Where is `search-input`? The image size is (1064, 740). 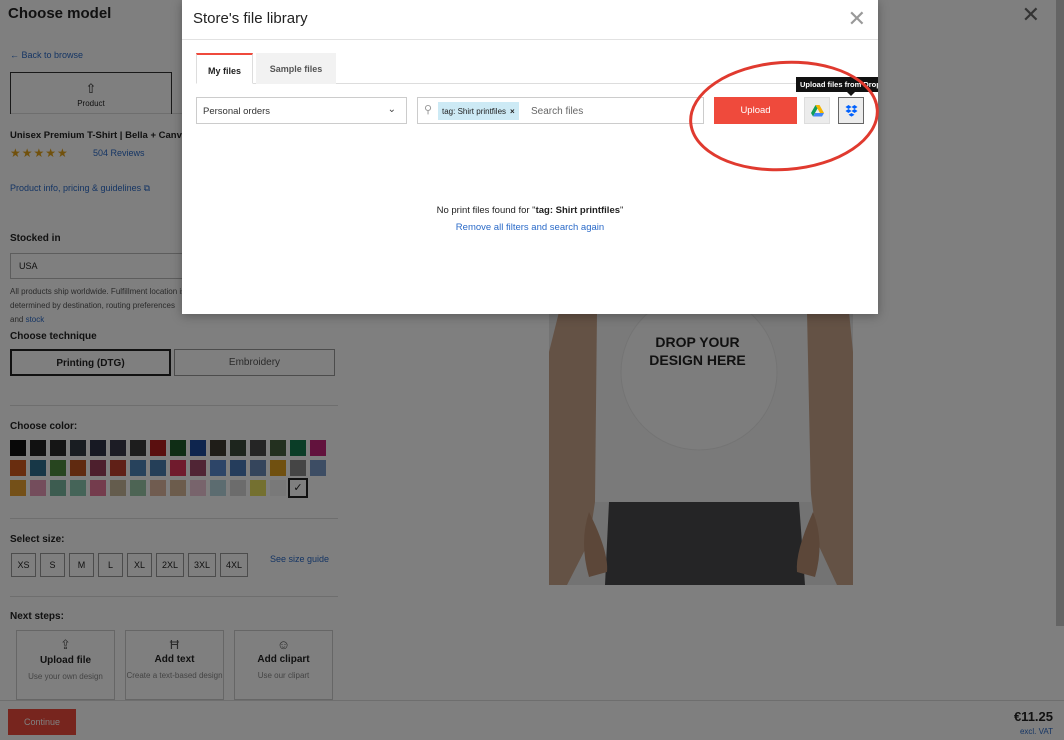 search-input is located at coordinates (611, 111).